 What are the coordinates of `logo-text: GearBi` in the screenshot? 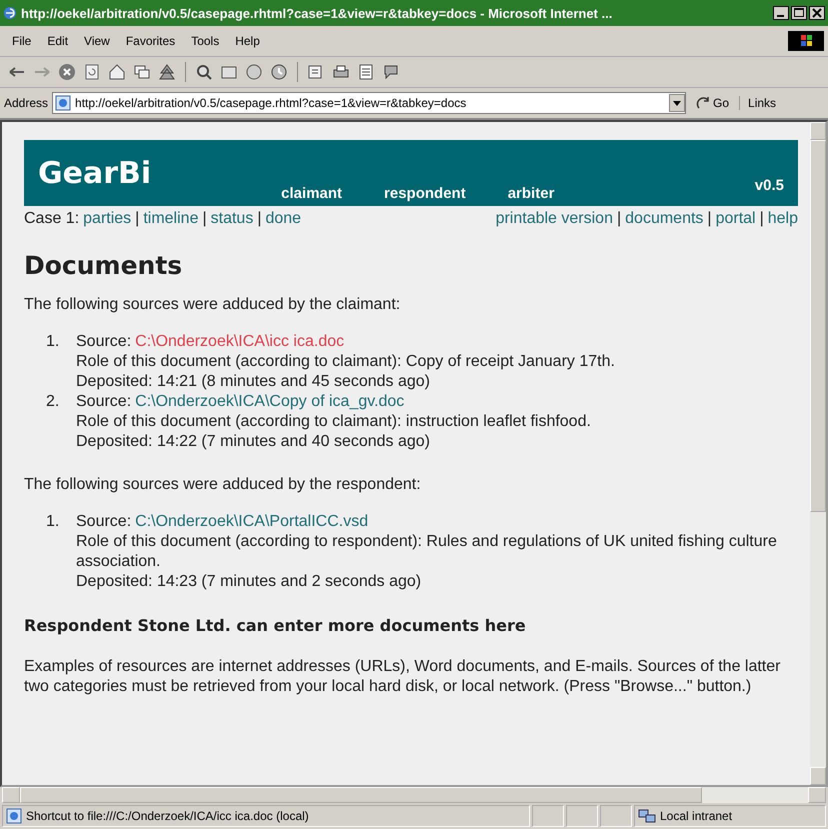 It's located at (95, 173).